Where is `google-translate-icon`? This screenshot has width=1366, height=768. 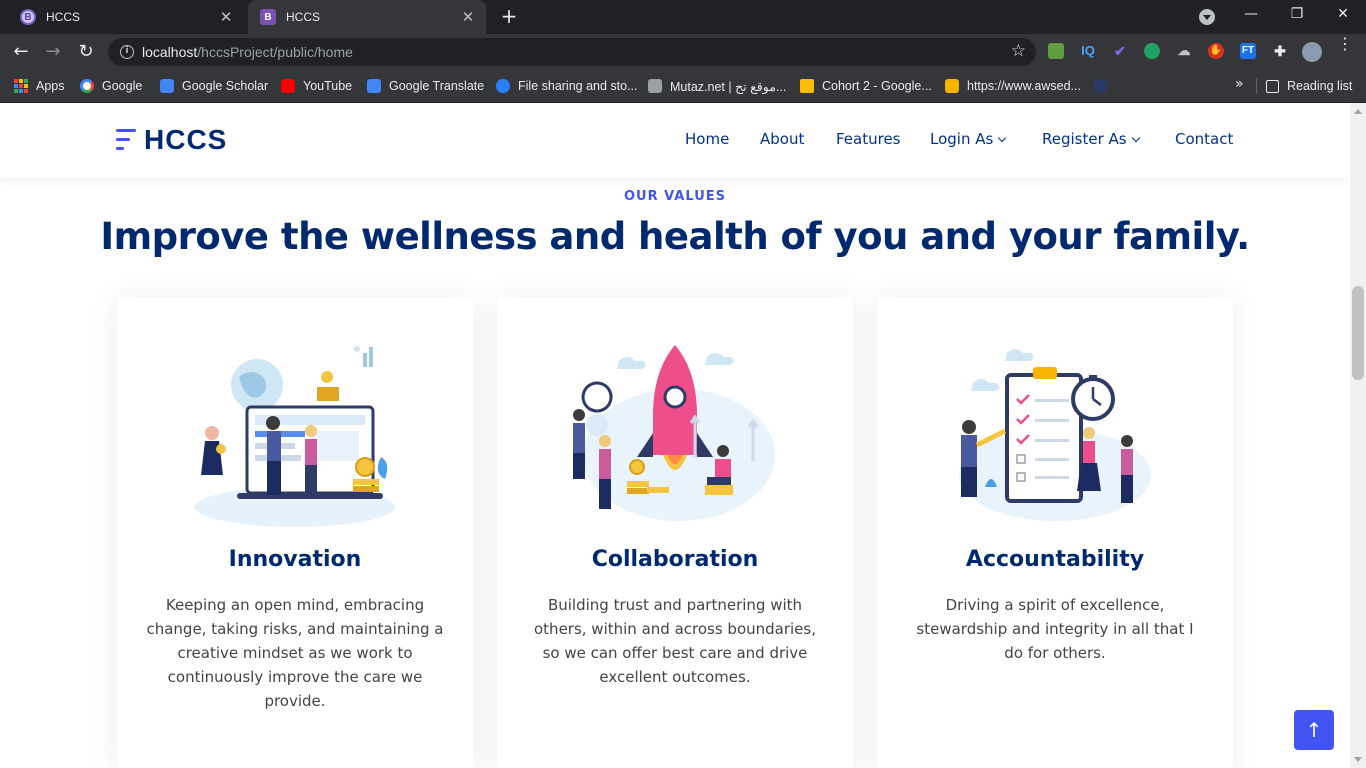
google-translate-icon is located at coordinates (374, 86).